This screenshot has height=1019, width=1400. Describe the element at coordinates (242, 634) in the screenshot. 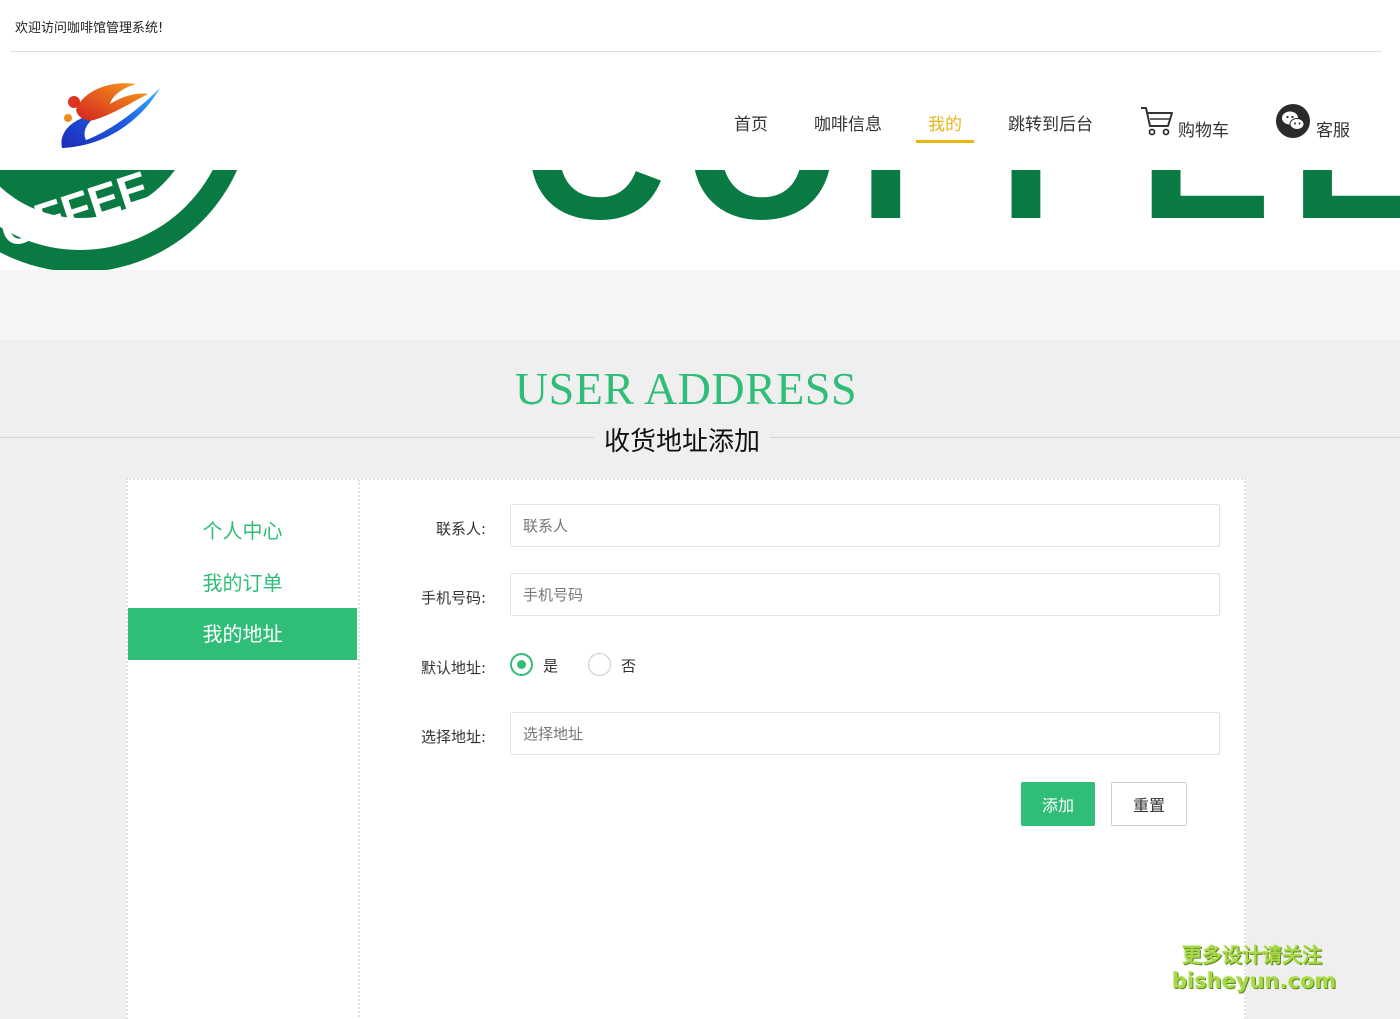

I see `sidebar-item-address: 我的地址` at that location.